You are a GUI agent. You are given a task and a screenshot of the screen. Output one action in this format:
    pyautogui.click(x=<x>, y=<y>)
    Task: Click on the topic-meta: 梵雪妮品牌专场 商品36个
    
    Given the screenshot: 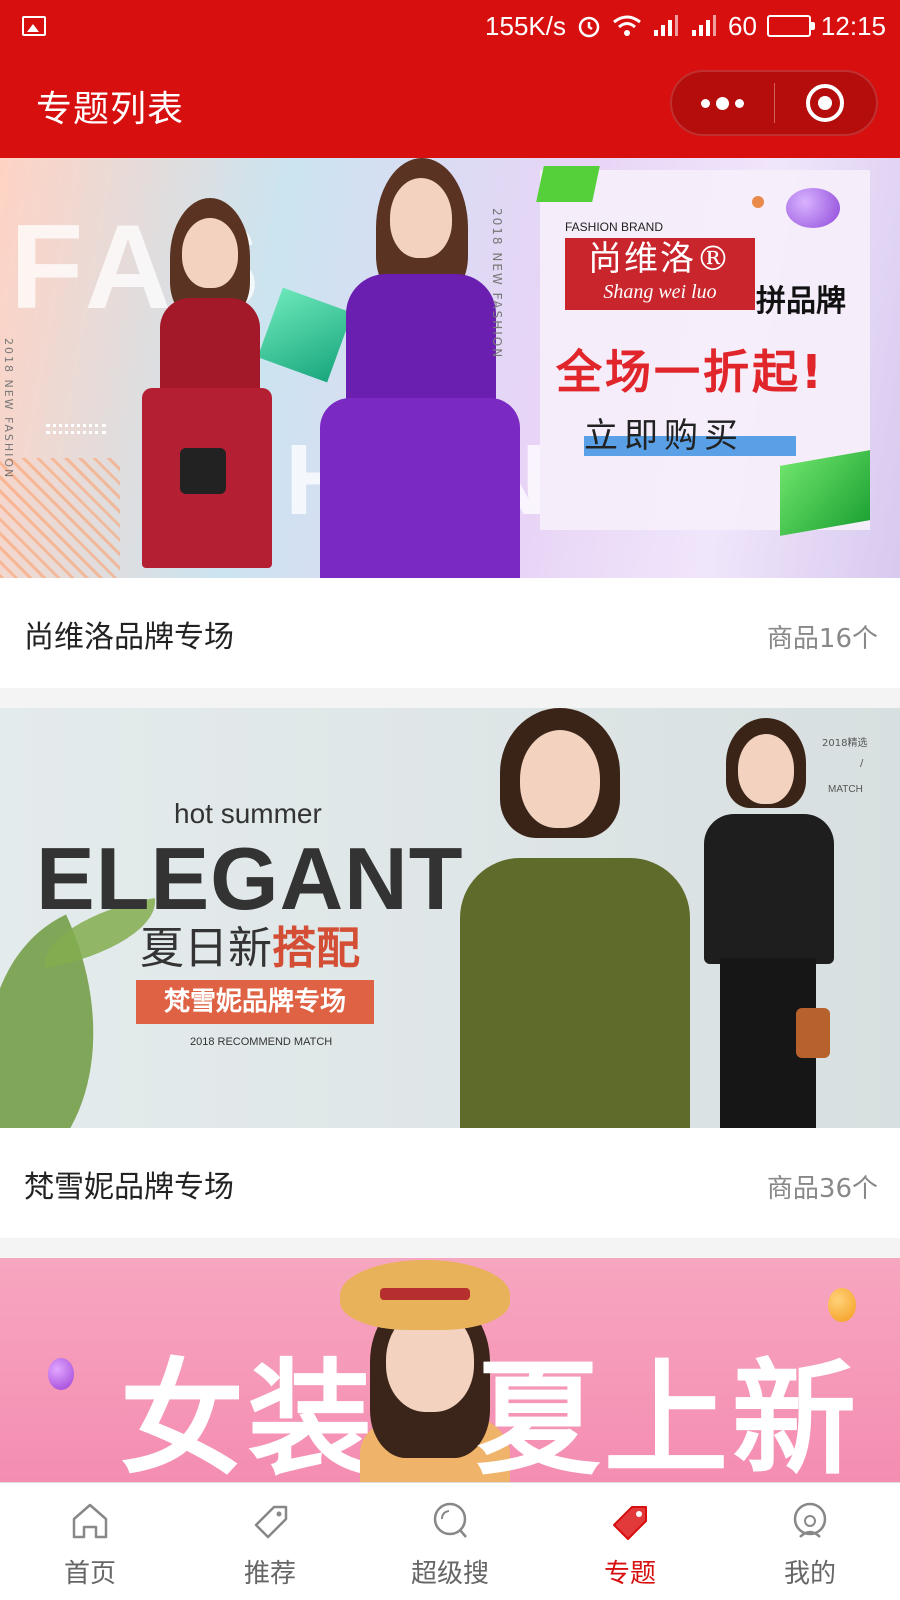 What is the action you would take?
    pyautogui.click(x=450, y=1183)
    